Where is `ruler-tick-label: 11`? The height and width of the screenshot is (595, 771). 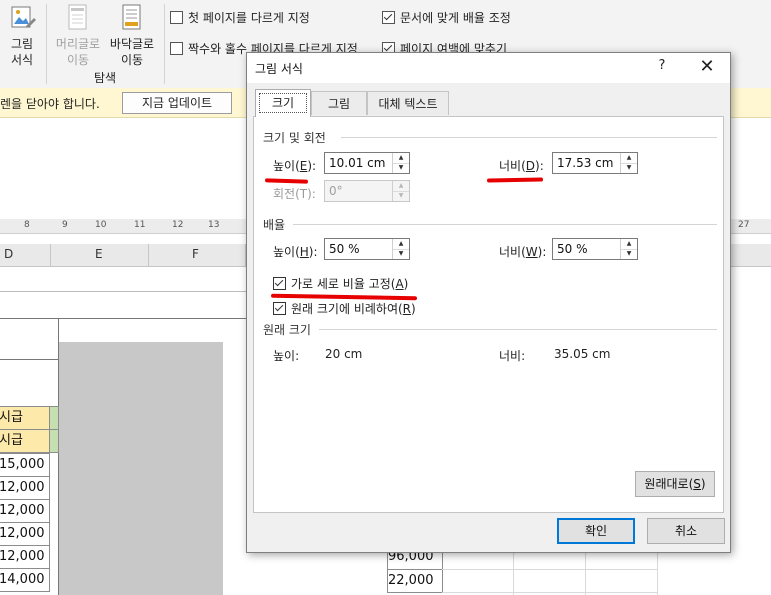
ruler-tick-label: 11 is located at coordinates (140, 225).